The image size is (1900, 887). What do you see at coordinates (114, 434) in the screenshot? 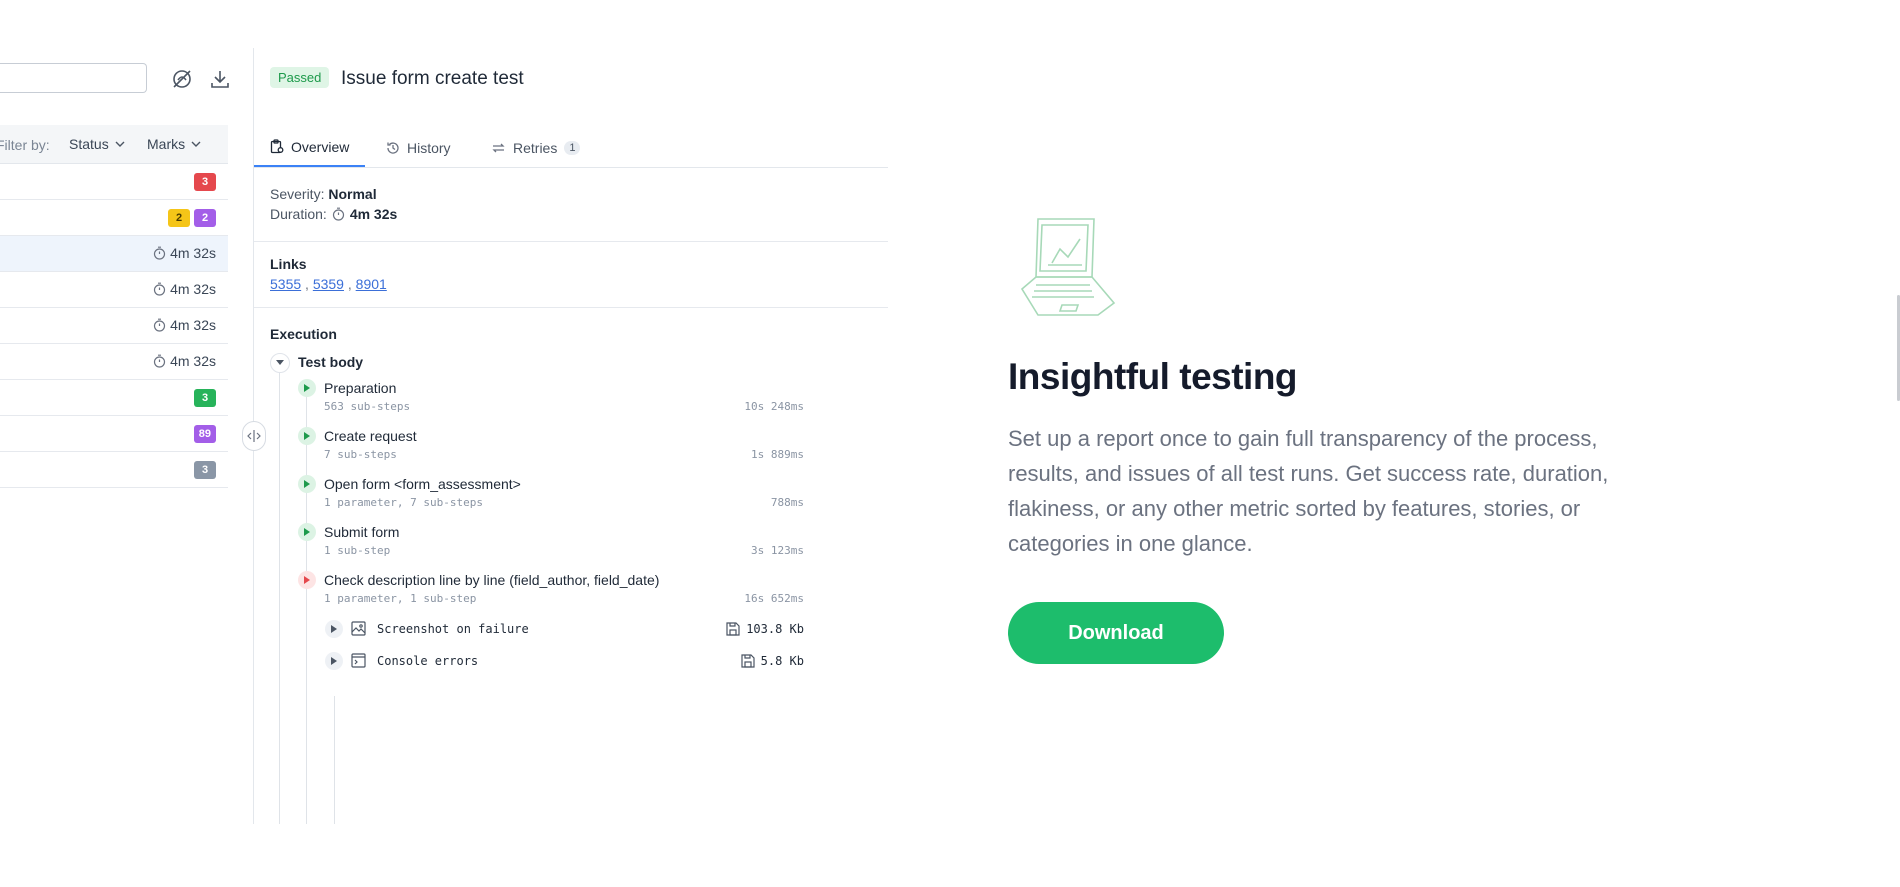
I see `test-list-row: 89` at bounding box center [114, 434].